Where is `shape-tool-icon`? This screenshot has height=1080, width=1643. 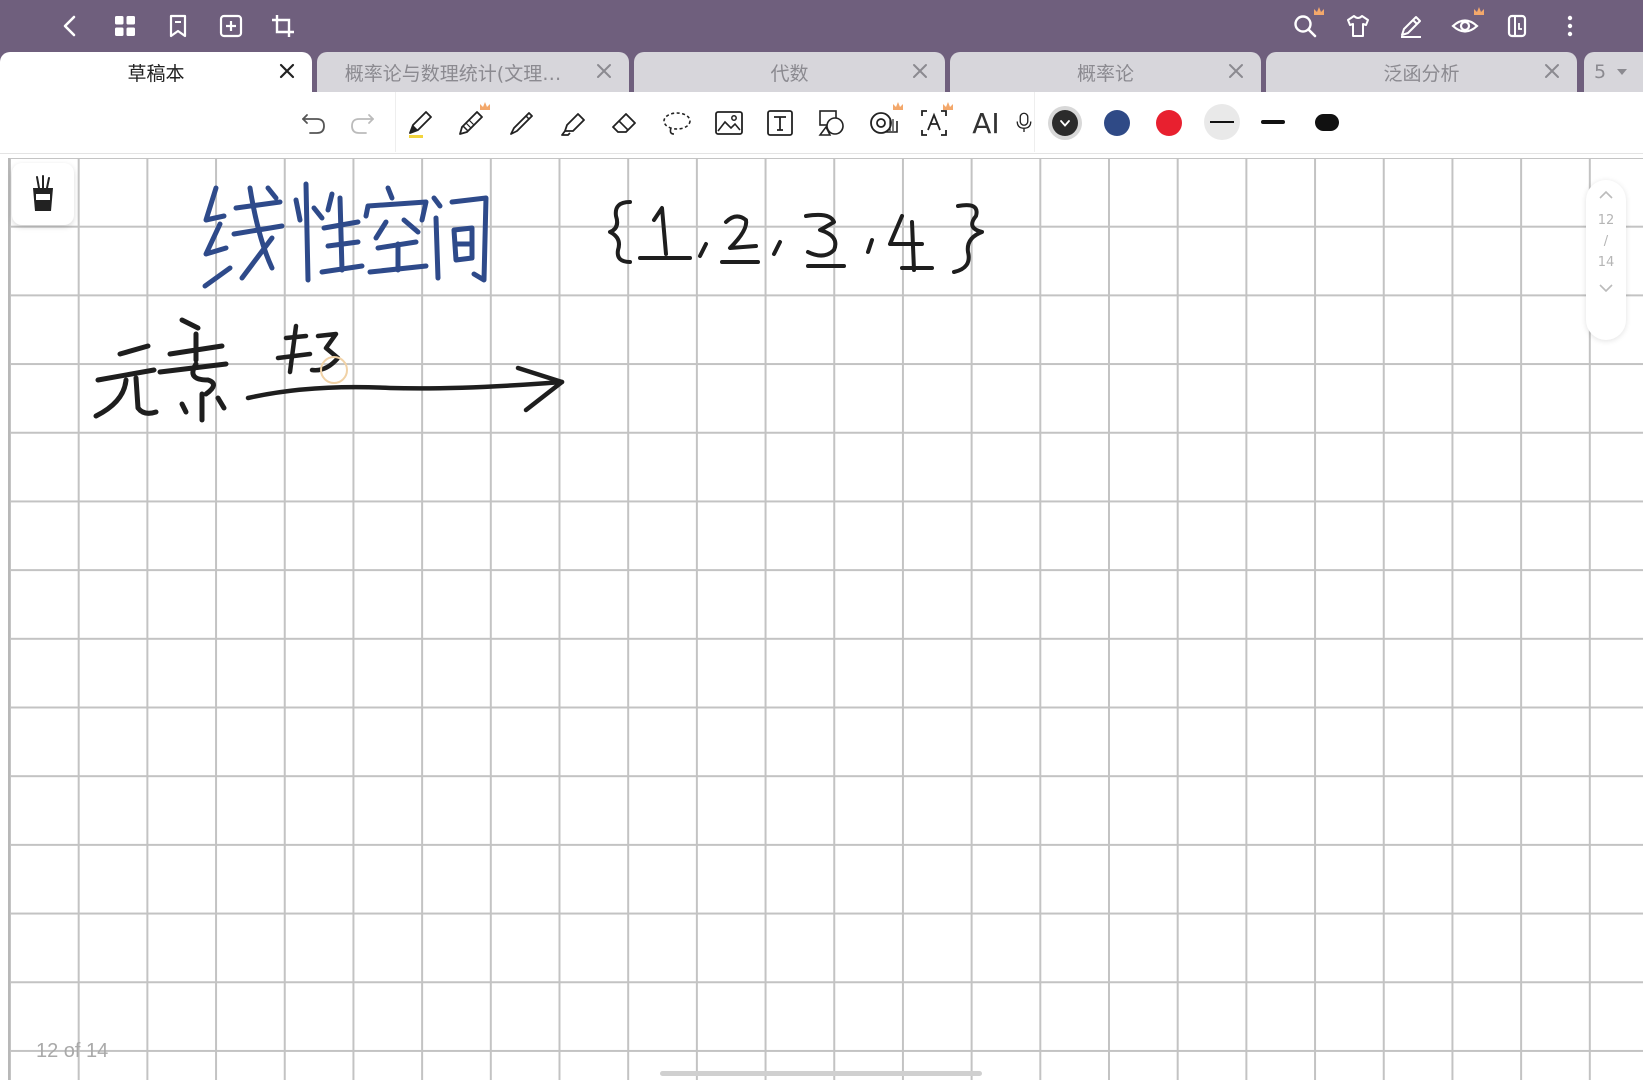
shape-tool-icon is located at coordinates (832, 123).